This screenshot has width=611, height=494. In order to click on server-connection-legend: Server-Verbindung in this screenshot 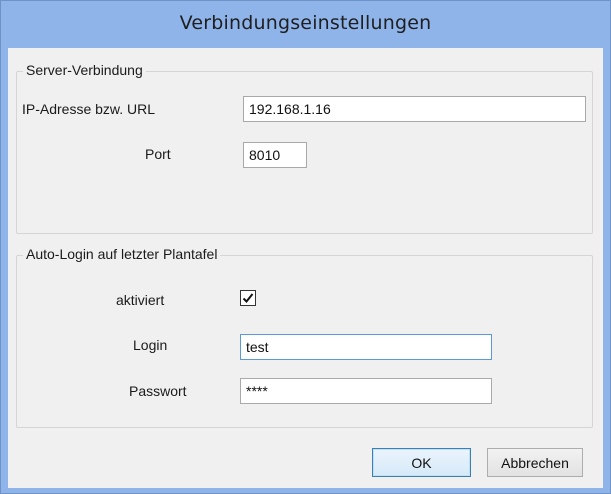, I will do `click(84, 70)`.